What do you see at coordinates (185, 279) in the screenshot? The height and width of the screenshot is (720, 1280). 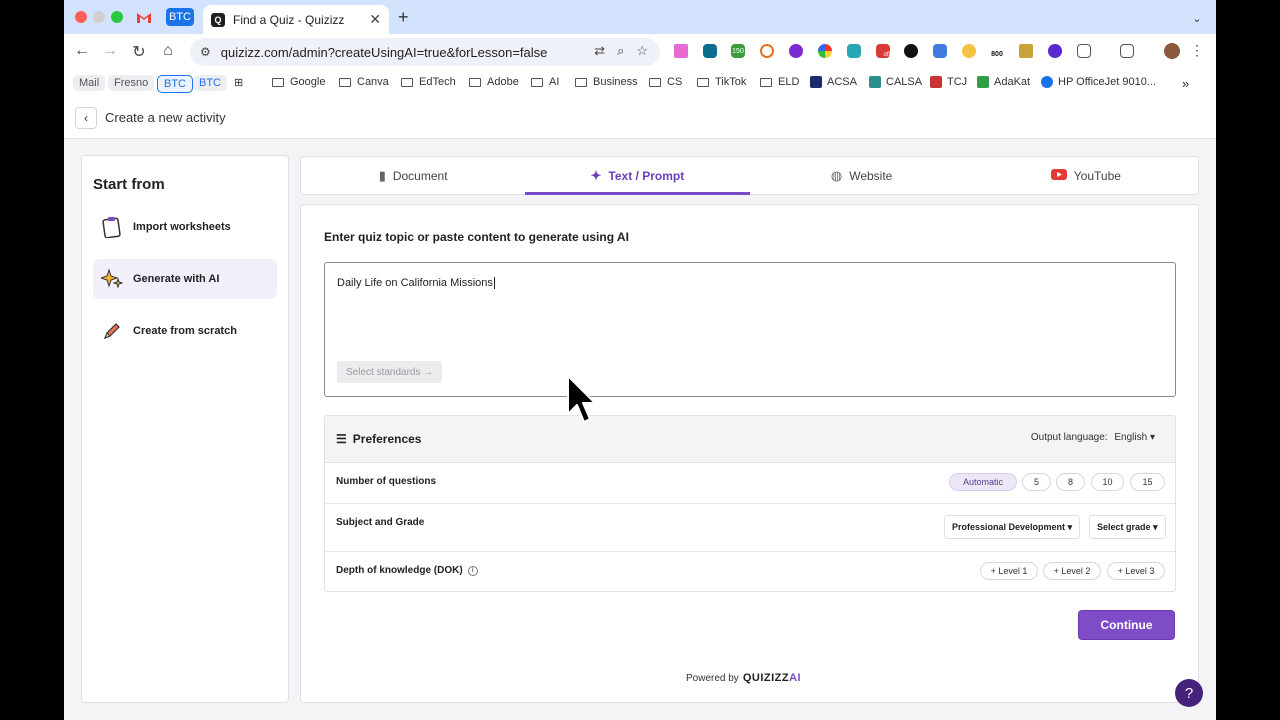 I see `generate-with-ai-option: Generate with AI` at bounding box center [185, 279].